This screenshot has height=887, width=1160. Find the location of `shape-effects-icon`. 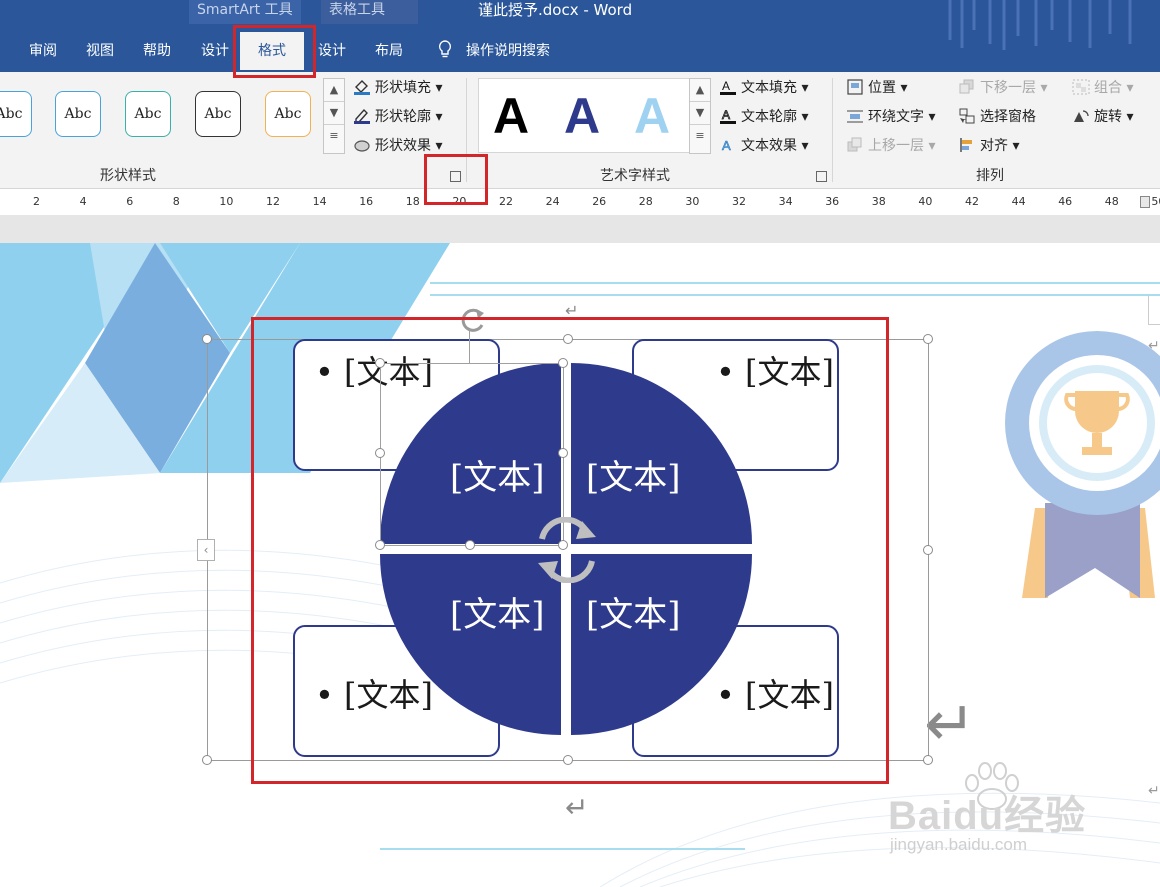

shape-effects-icon is located at coordinates (362, 146).